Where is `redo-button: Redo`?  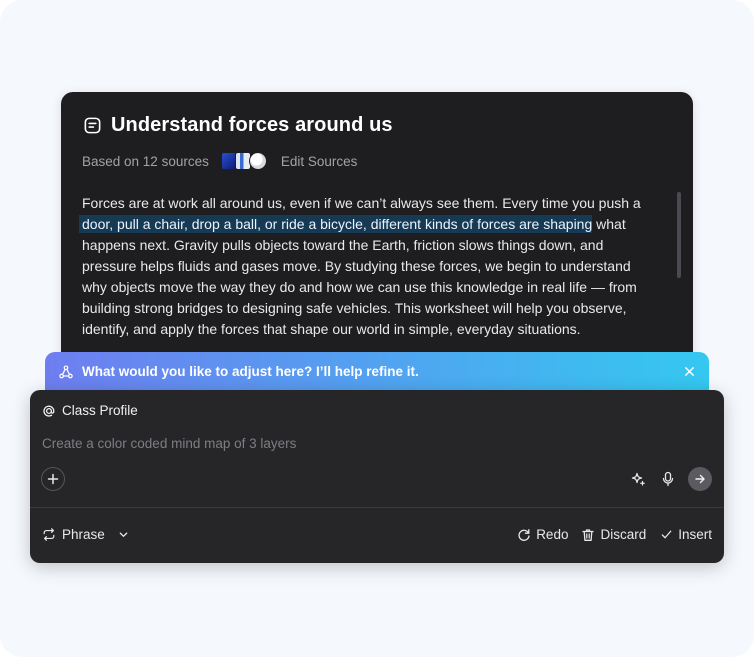 redo-button: Redo is located at coordinates (542, 534).